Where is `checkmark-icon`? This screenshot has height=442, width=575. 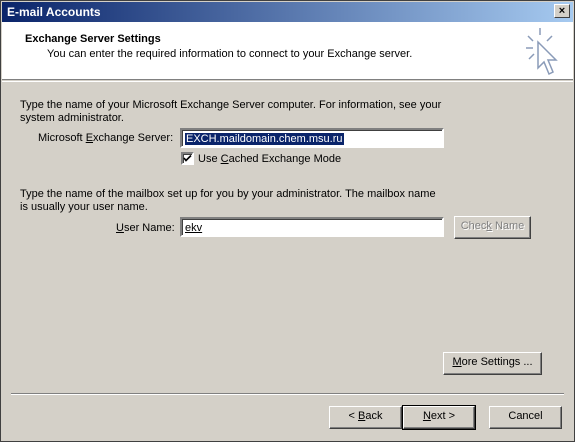
checkmark-icon is located at coordinates (187, 158).